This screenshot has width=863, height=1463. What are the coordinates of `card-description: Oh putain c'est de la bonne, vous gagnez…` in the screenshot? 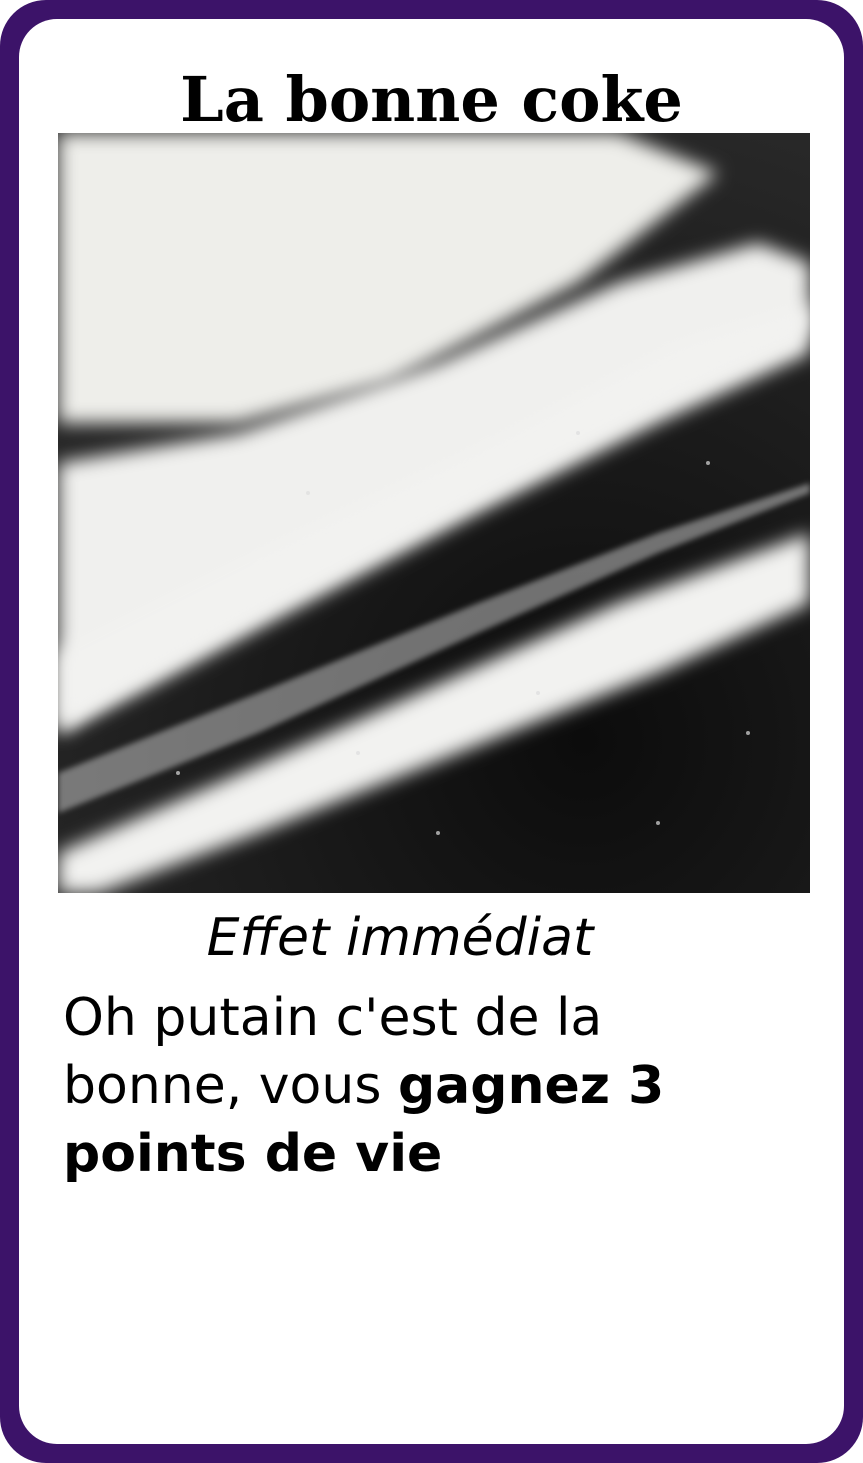 It's located at (428, 1086).